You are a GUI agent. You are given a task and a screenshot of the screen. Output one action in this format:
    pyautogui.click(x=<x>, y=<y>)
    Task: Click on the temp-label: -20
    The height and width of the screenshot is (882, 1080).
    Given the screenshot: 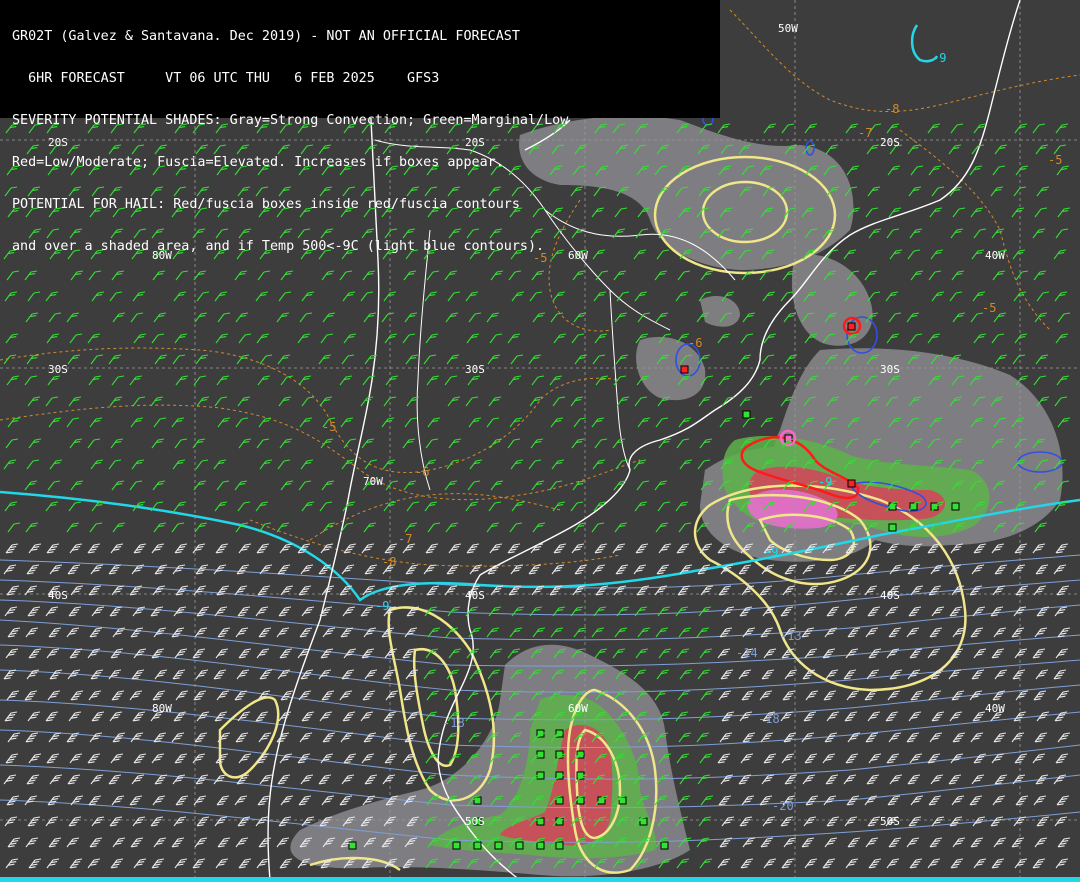 What is the action you would take?
    pyautogui.click(x=783, y=806)
    